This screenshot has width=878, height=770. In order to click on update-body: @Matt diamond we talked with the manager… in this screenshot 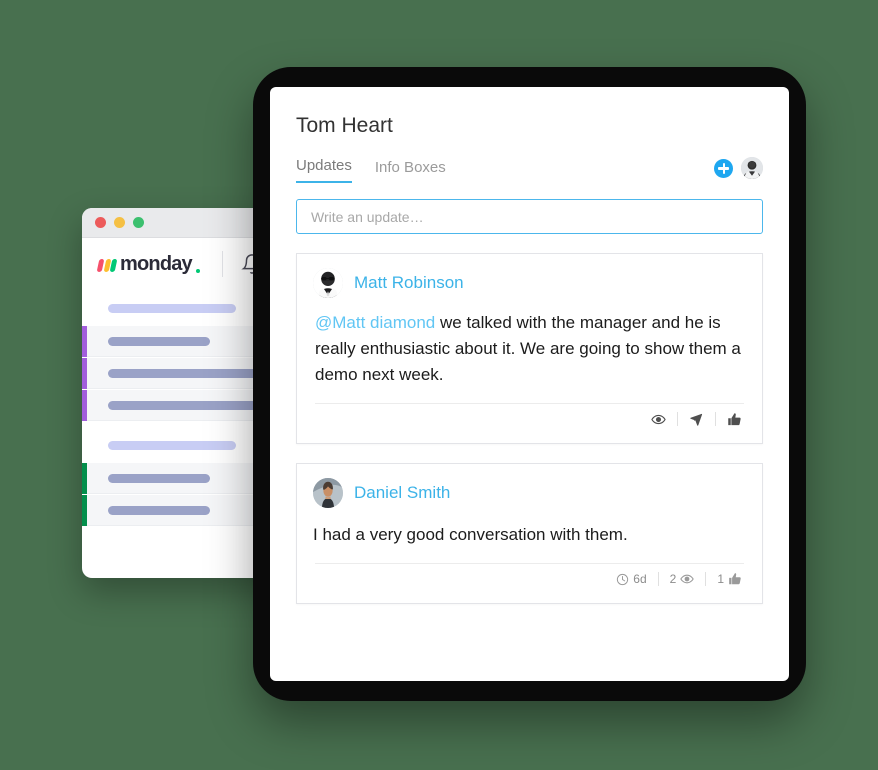, I will do `click(529, 349)`.